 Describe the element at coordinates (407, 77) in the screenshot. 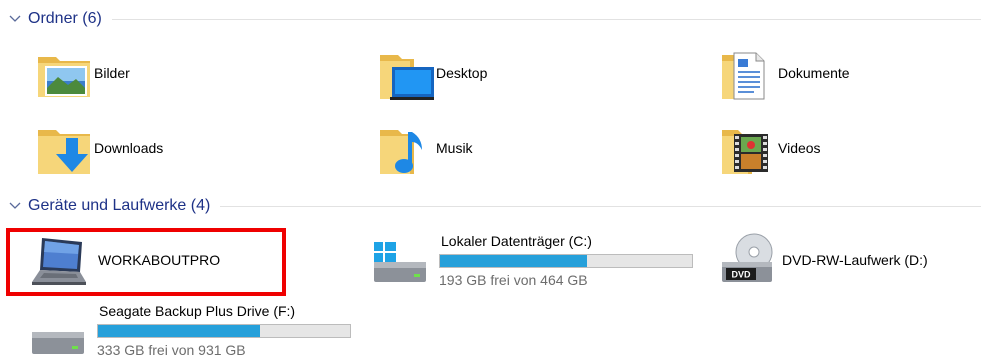

I see `folder-desktop-icon` at that location.